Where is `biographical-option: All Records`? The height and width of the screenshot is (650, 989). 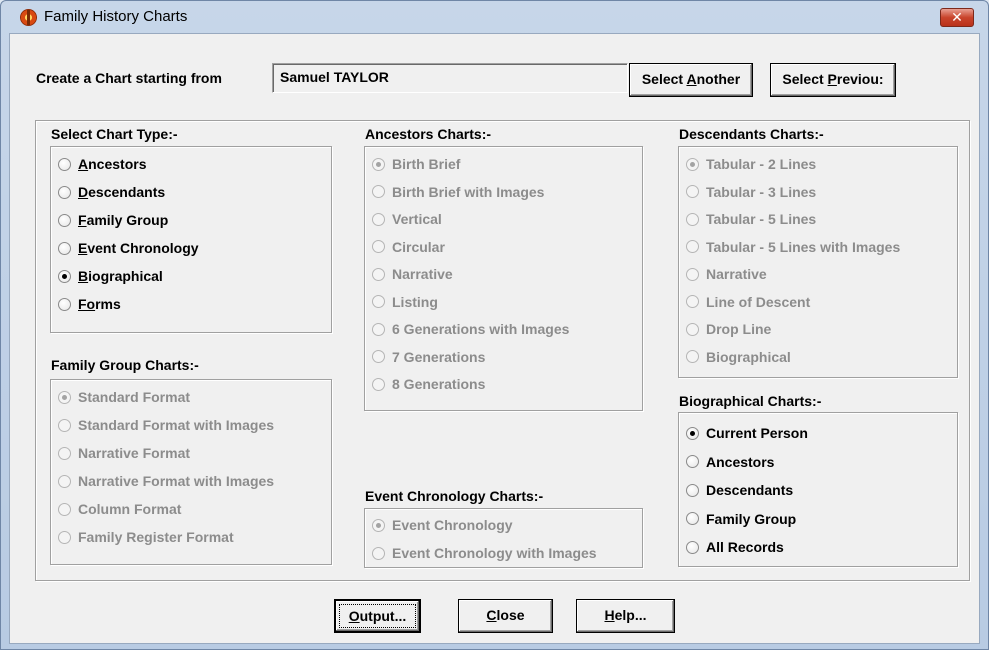
biographical-option: All Records is located at coordinates (735, 547).